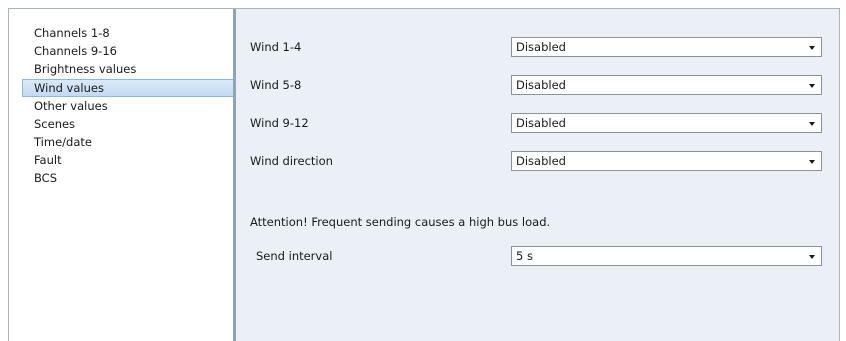 This screenshot has height=341, width=846. What do you see at coordinates (666, 85) in the screenshot?
I see `wind-5-8-select: Disabled` at bounding box center [666, 85].